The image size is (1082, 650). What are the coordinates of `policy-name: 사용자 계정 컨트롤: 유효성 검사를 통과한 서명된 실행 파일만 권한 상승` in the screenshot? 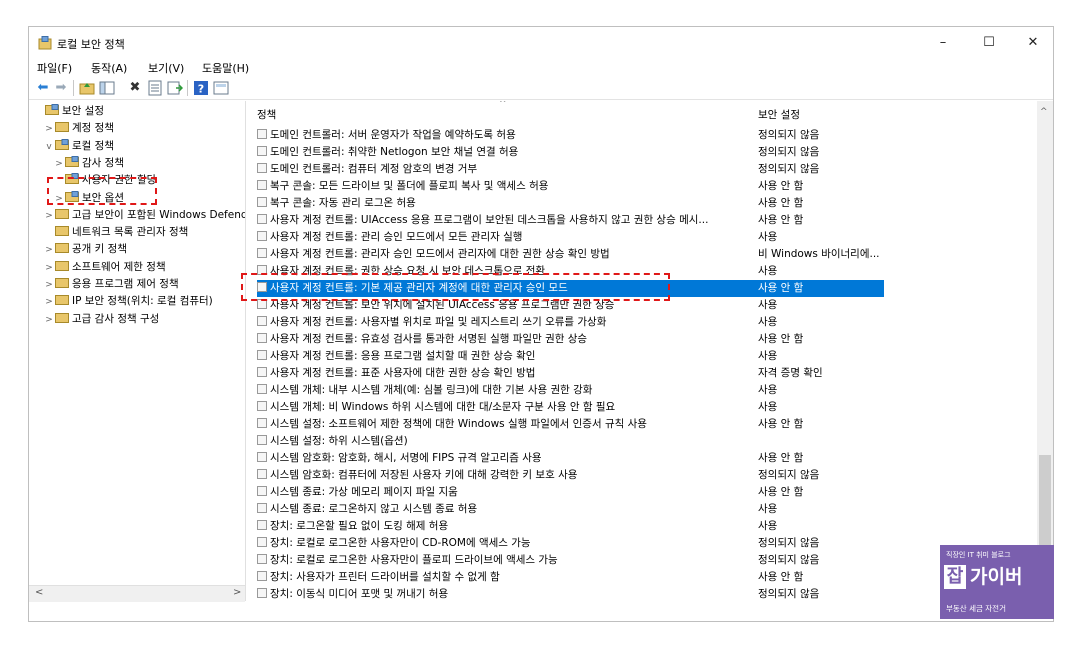 It's located at (429, 339).